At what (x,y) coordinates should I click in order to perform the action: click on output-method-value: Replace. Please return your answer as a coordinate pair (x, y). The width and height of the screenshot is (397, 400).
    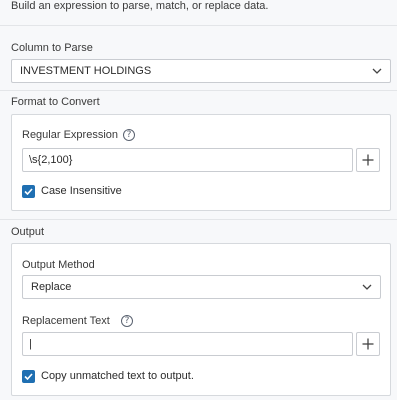
    Looking at the image, I should click on (51, 287).